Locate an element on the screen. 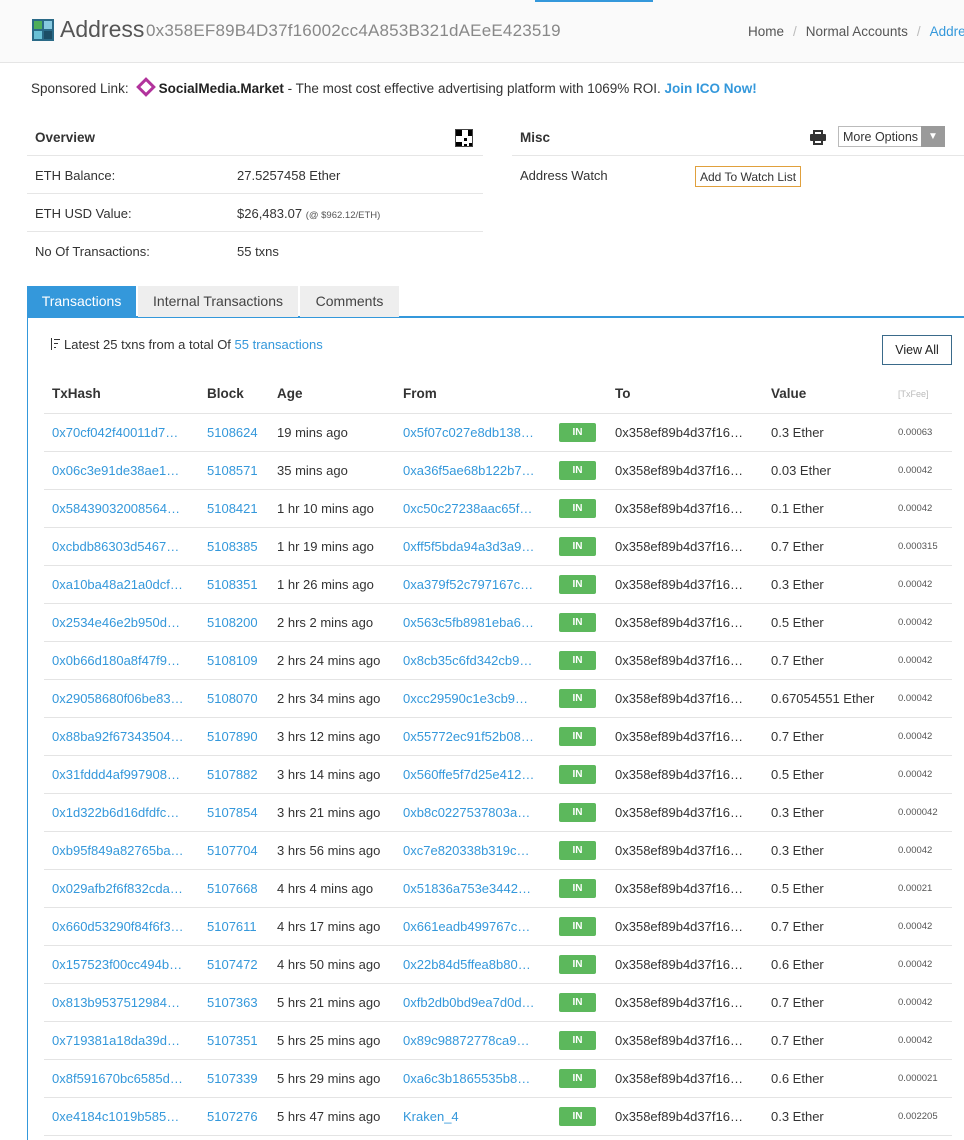  block-link: 5108385 is located at coordinates (232, 546).